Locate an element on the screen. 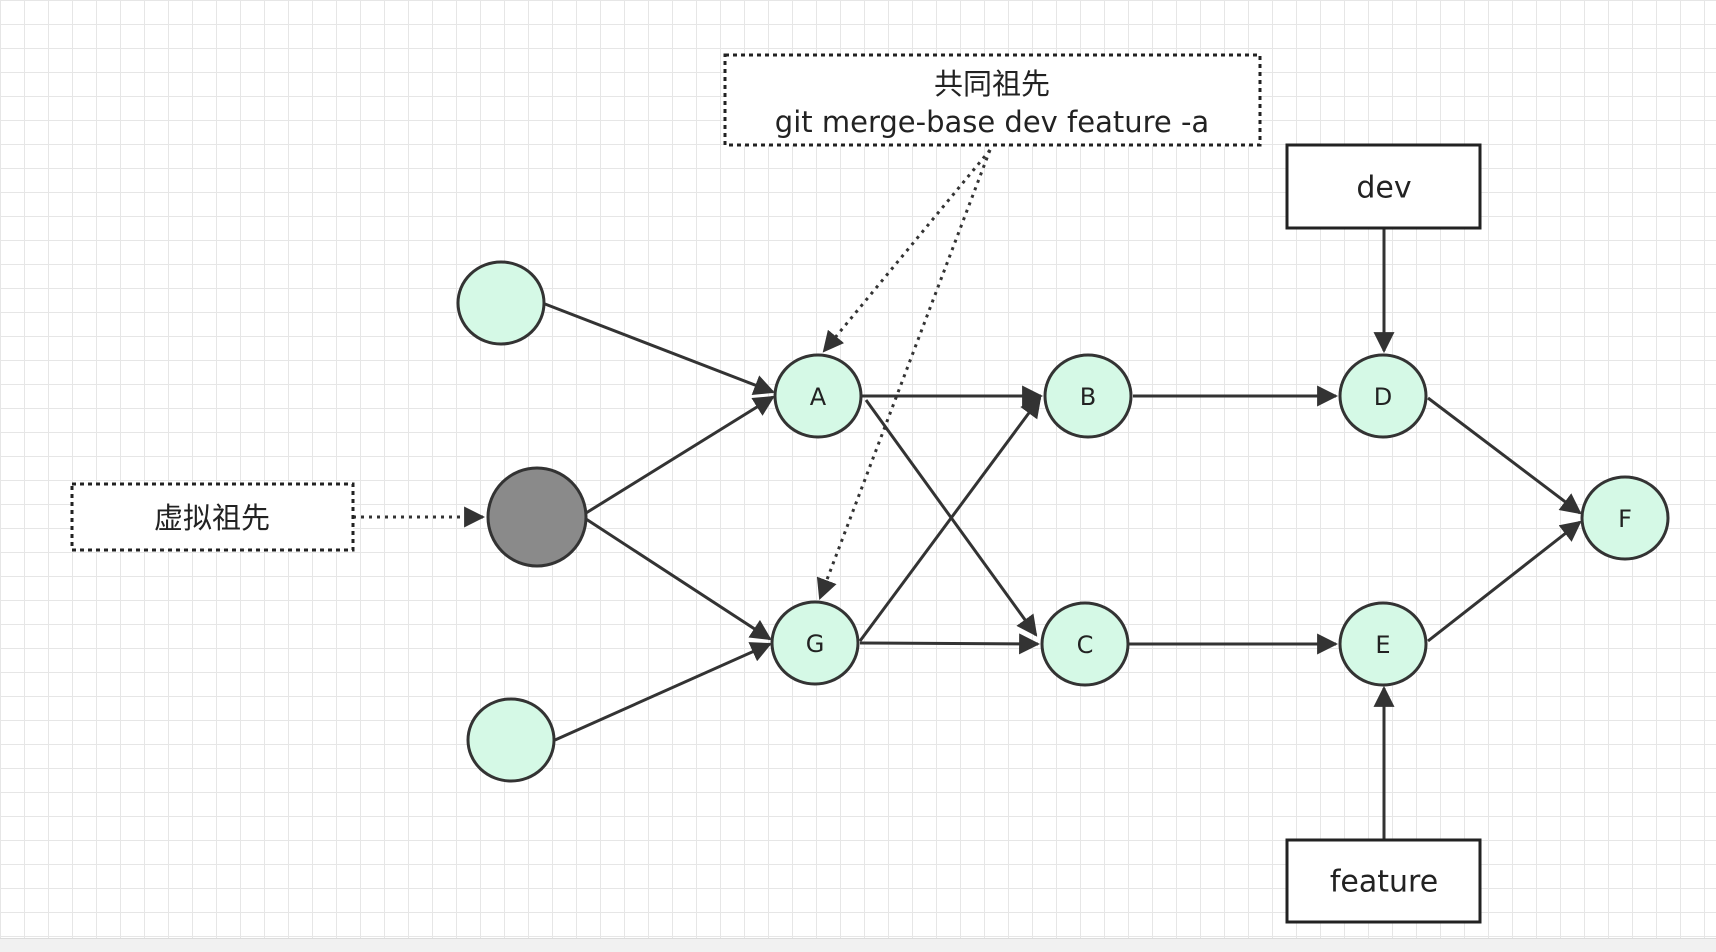 The height and width of the screenshot is (952, 1716). virtual-ancestor-note: 虚拟祖先 is located at coordinates (212, 517).